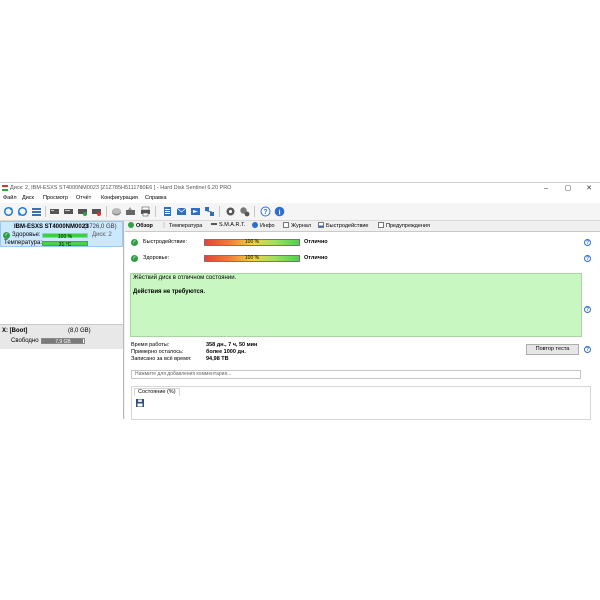 The height and width of the screenshot is (600, 600). I want to click on warnings-icon, so click(381, 225).